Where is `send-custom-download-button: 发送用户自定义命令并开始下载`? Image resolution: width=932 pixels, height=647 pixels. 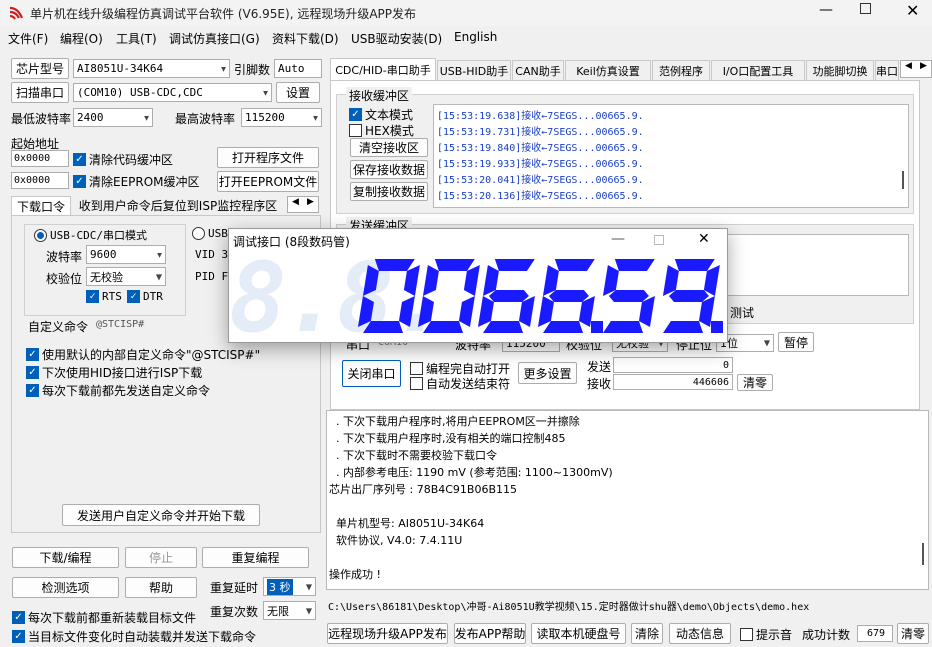 send-custom-download-button: 发送用户自定义命令并开始下载 is located at coordinates (161, 515).